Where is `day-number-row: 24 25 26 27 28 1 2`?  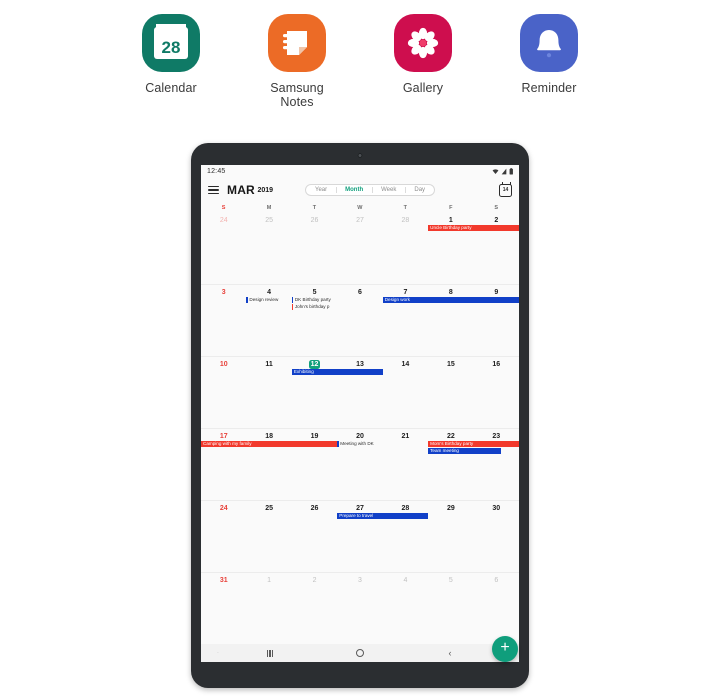
day-number-row: 24 25 26 27 28 1 2 is located at coordinates (360, 219).